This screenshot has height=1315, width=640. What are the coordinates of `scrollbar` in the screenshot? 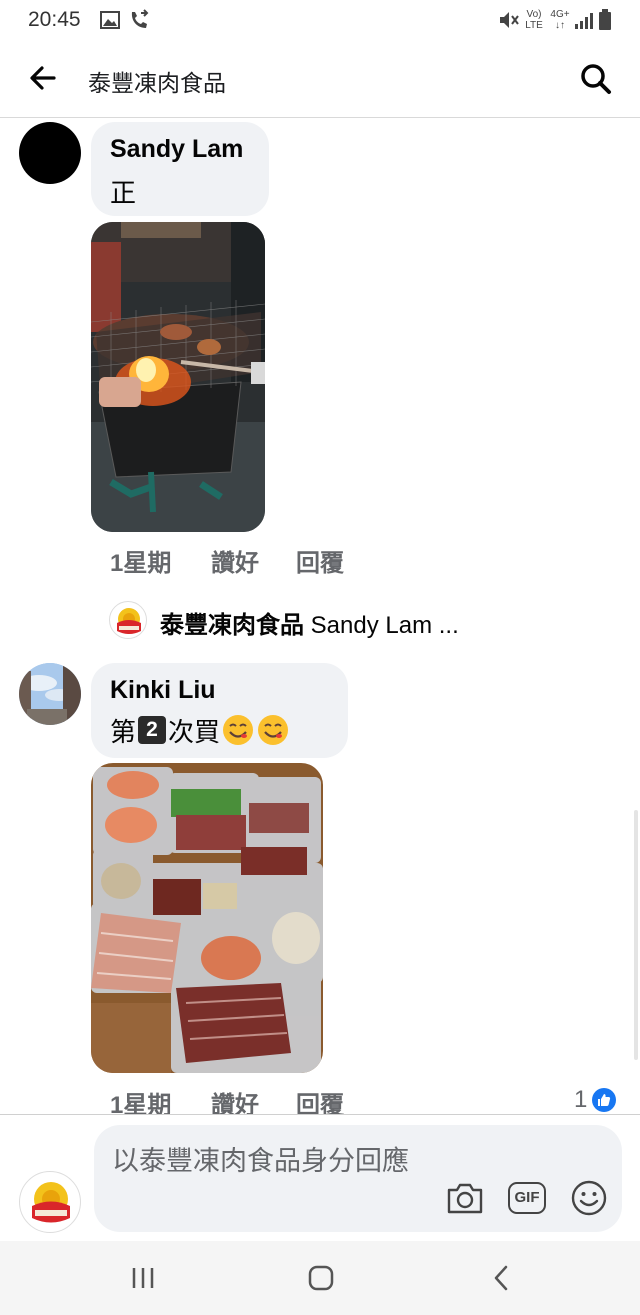 It's located at (636, 935).